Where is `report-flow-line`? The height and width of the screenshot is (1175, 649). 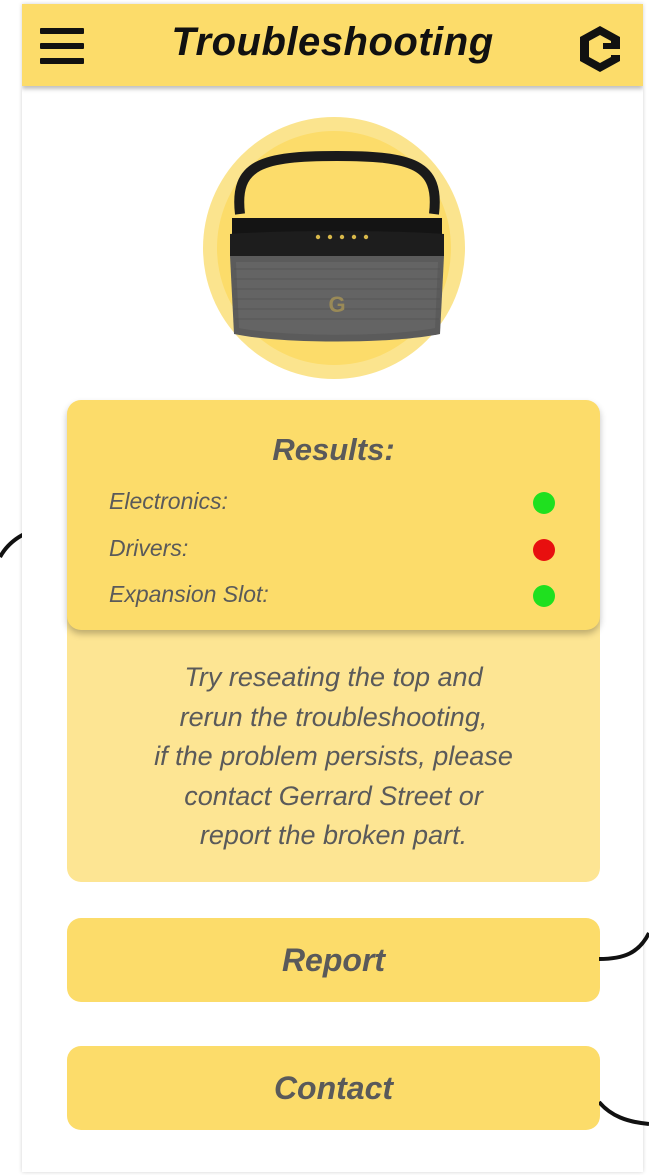 report-flow-line is located at coordinates (624, 946).